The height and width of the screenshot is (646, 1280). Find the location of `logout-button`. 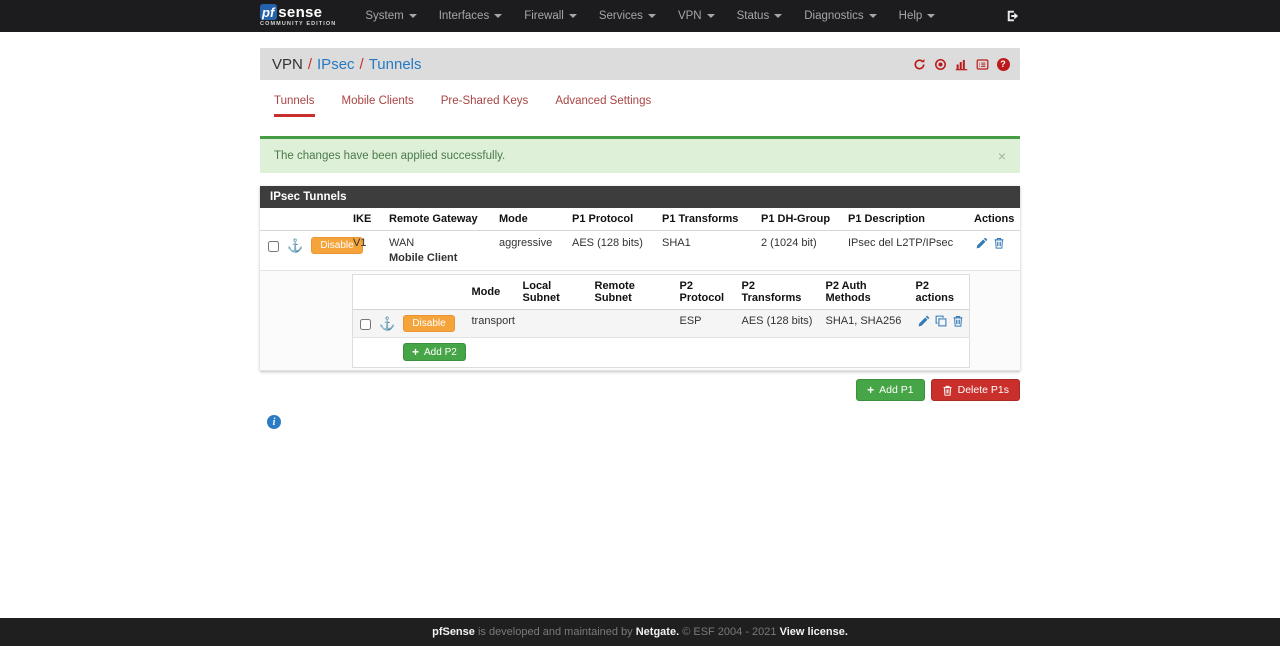

logout-button is located at coordinates (1013, 16).